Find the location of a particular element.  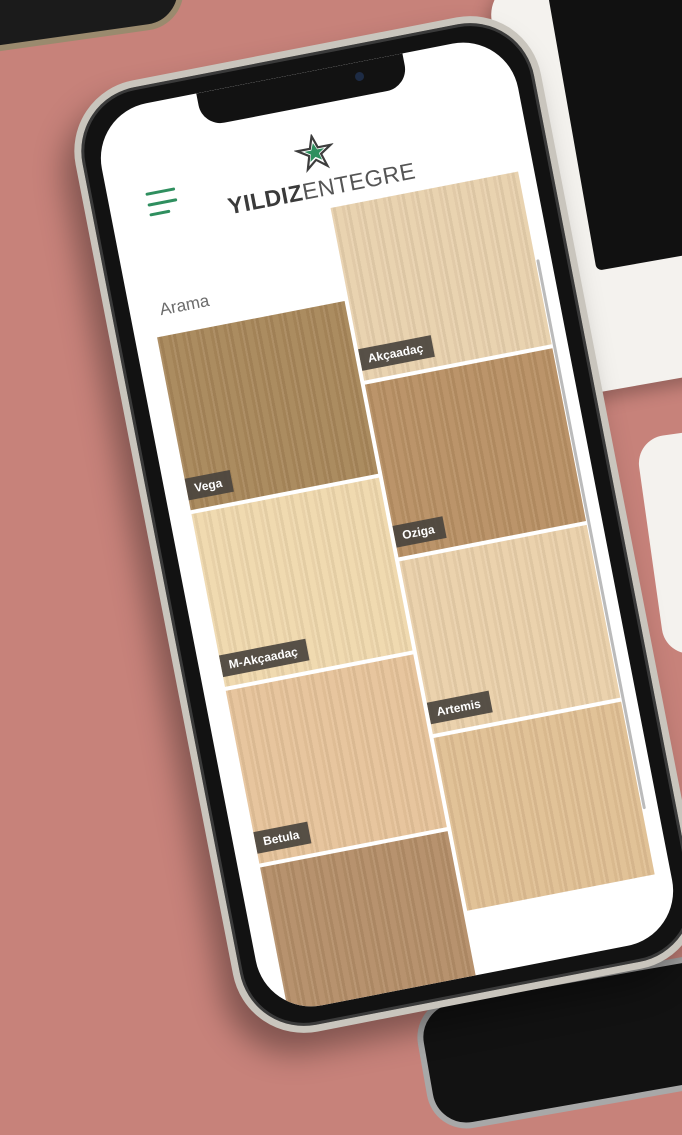

product-name: Artemis is located at coordinates (459, 707).